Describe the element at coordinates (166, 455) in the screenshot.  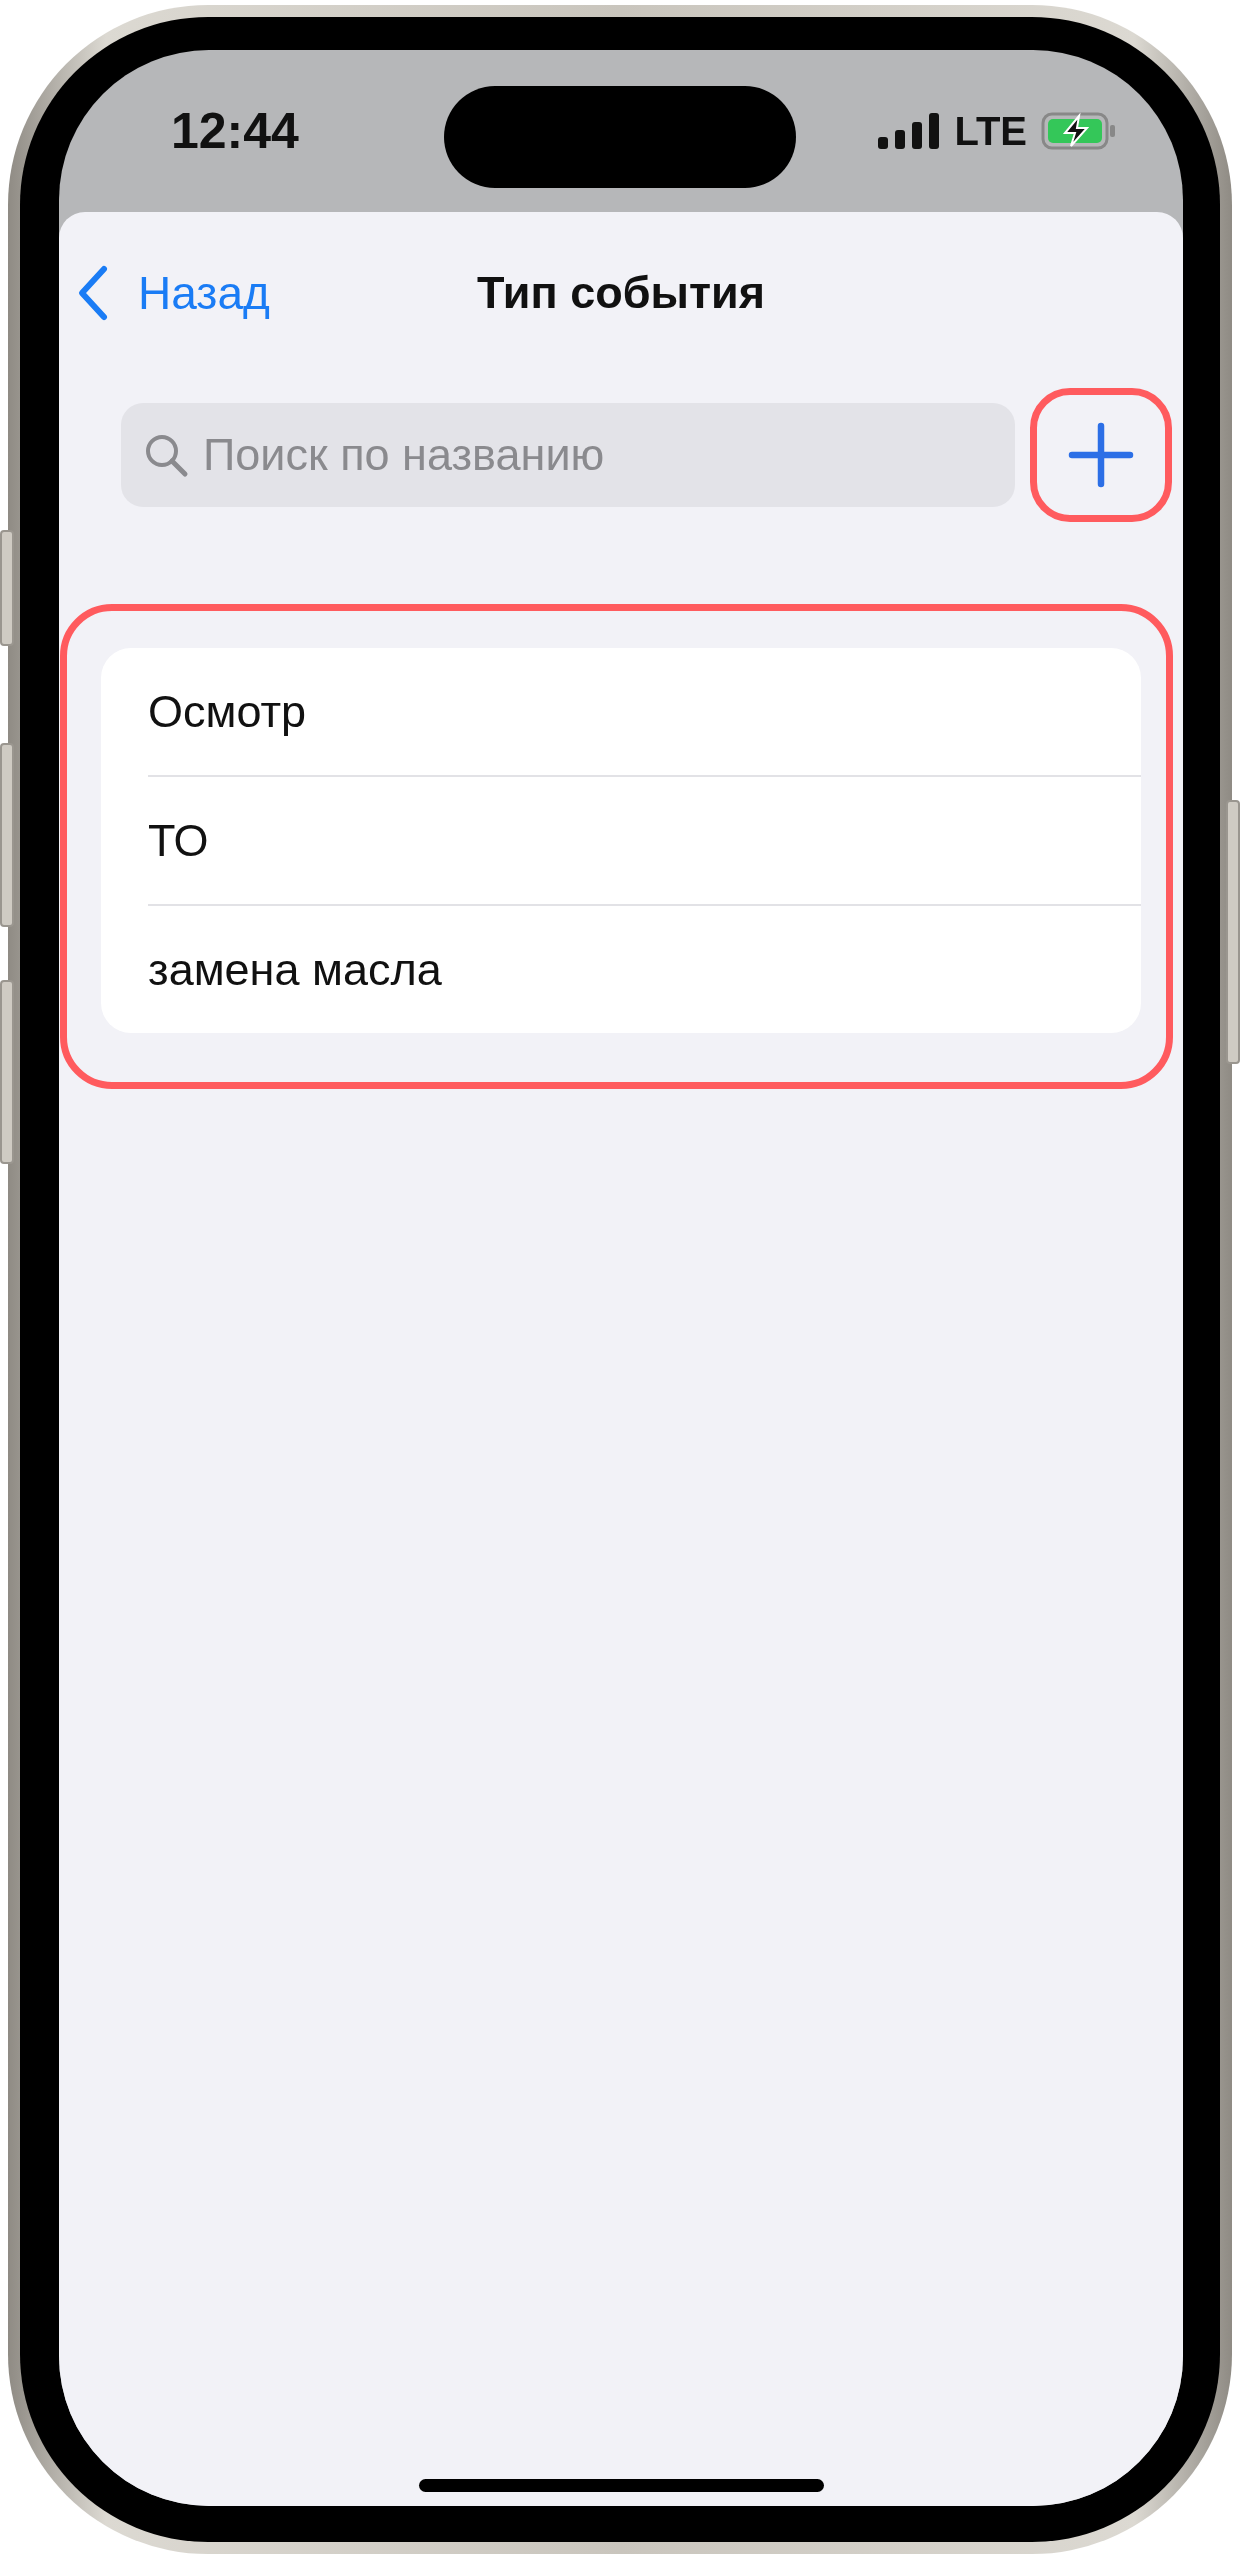
I see `search-icon` at that location.